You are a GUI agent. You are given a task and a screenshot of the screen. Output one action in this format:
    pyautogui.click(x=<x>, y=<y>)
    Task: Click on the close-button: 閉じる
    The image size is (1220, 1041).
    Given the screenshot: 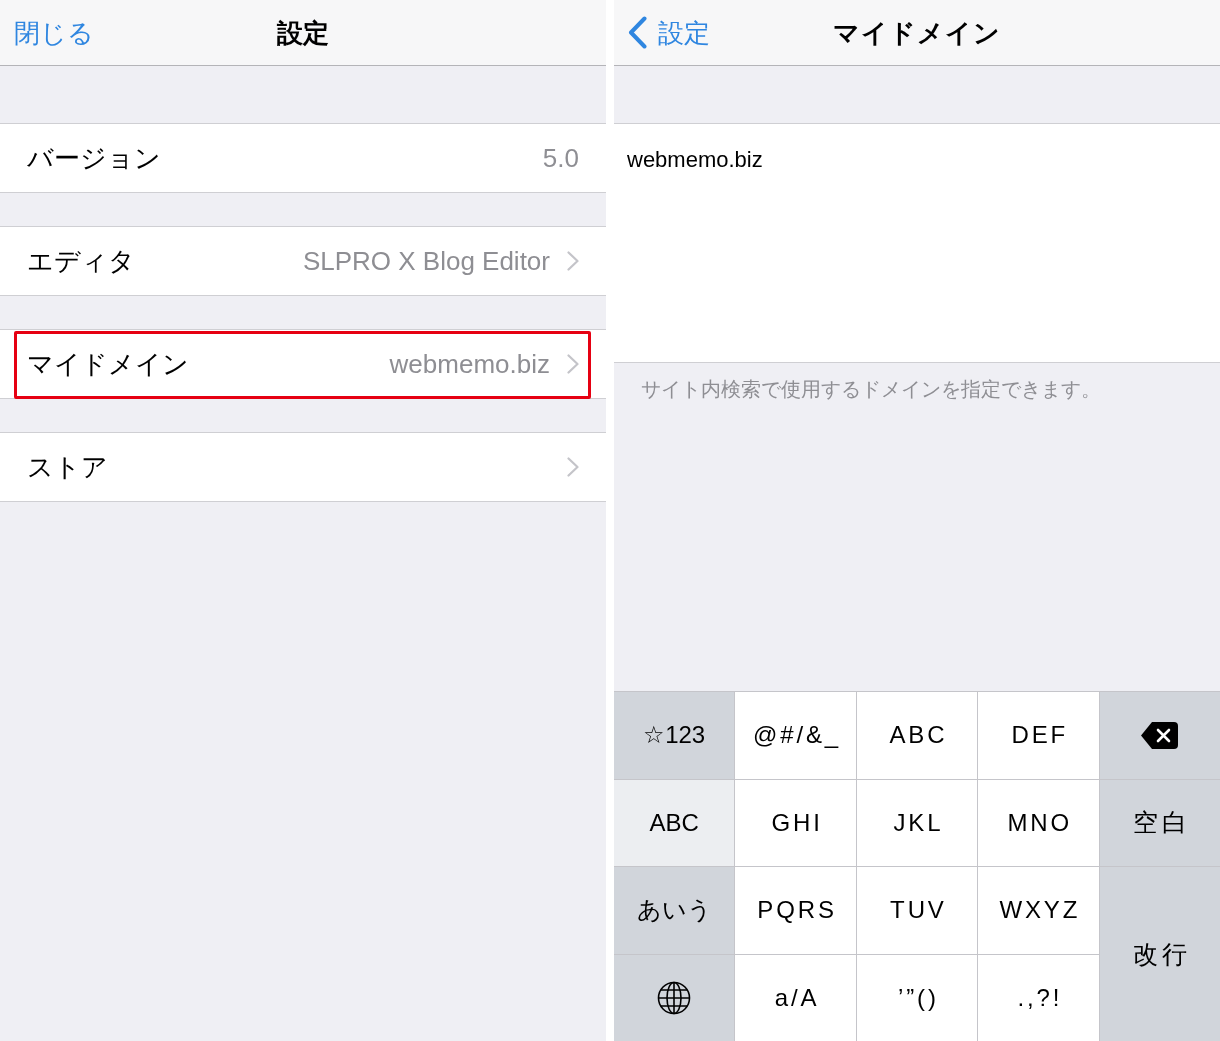 What is the action you would take?
    pyautogui.click(x=54, y=32)
    